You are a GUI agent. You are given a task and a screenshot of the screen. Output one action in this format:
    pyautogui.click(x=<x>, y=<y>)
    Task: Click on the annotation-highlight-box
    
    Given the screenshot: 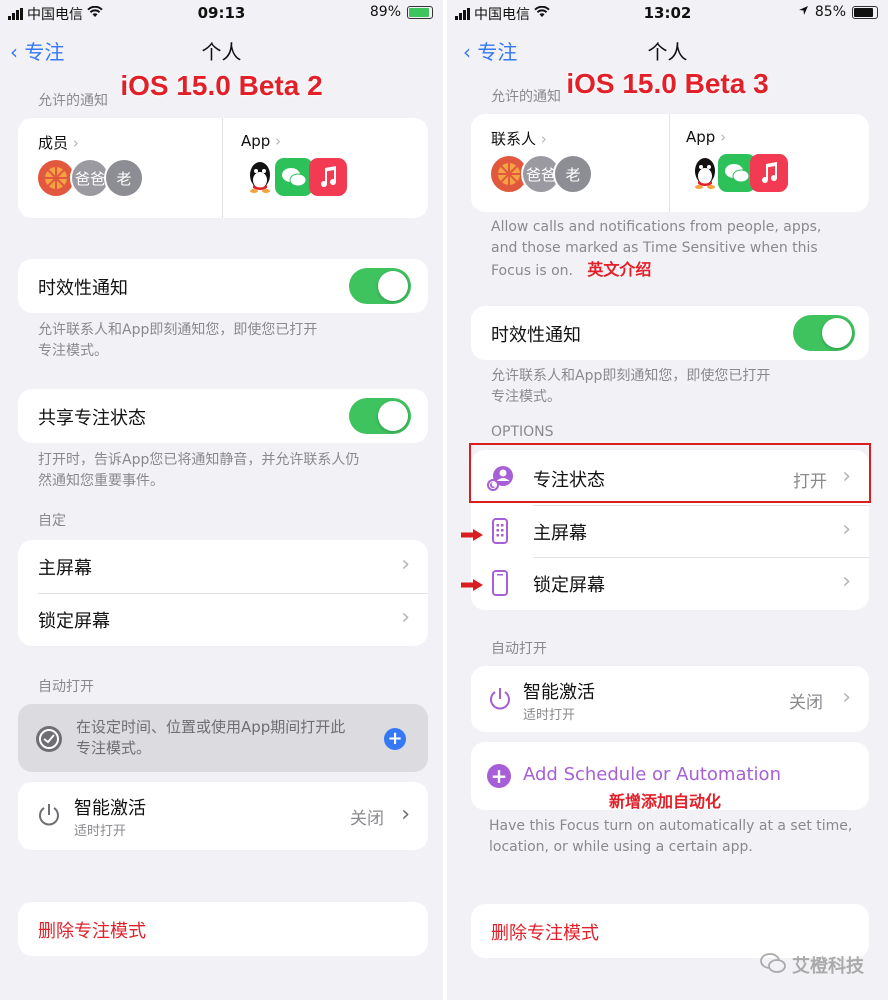 What is the action you would take?
    pyautogui.click(x=670, y=473)
    